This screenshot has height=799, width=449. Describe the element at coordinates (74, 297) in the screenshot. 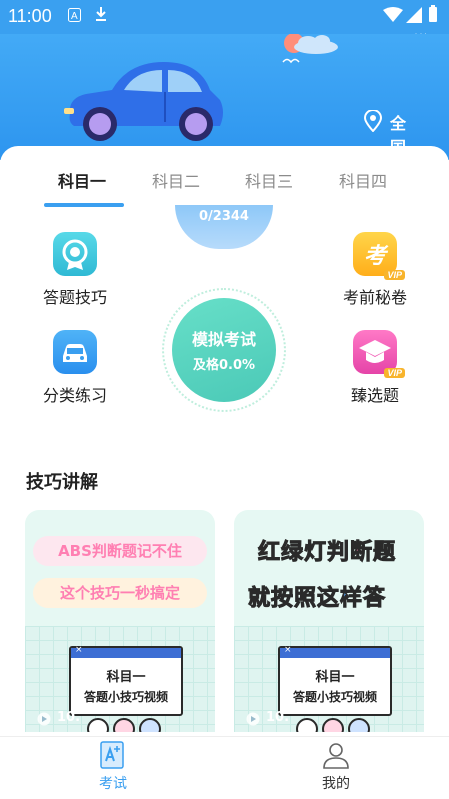

I see `answer-tips-label: 答题技巧` at that location.